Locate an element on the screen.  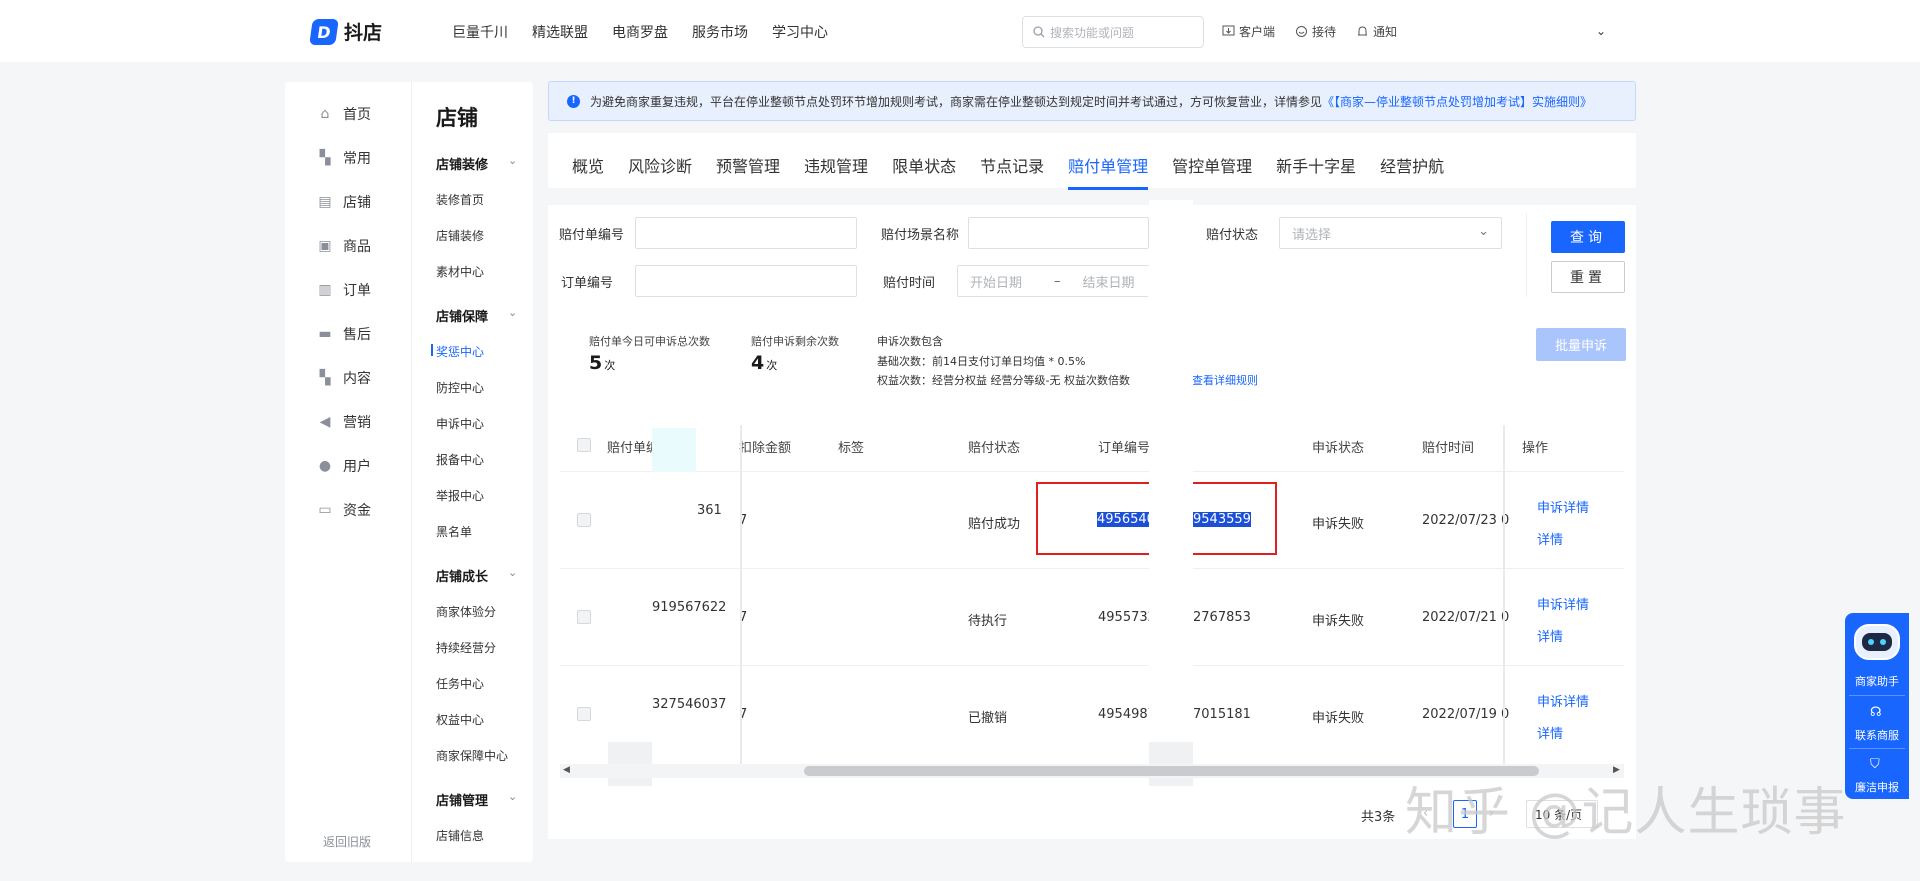
wallet-icon: ▭ is located at coordinates (325, 510).